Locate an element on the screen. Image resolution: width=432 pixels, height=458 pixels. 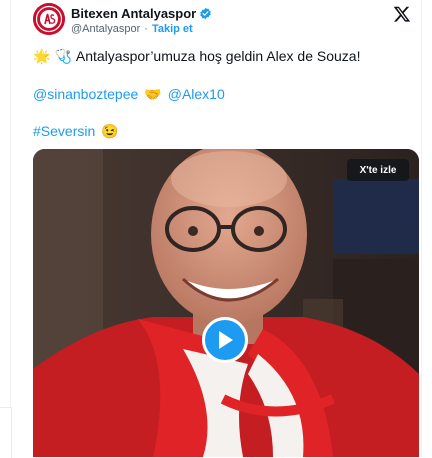
club-logo-icon is located at coordinates (49, 19).